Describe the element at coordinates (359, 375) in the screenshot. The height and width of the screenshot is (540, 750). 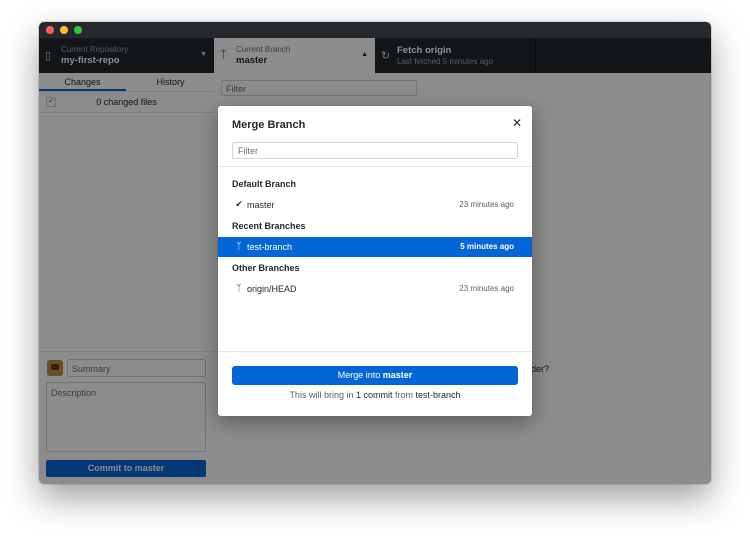
I see `merge-button-prefix: Merge into` at that location.